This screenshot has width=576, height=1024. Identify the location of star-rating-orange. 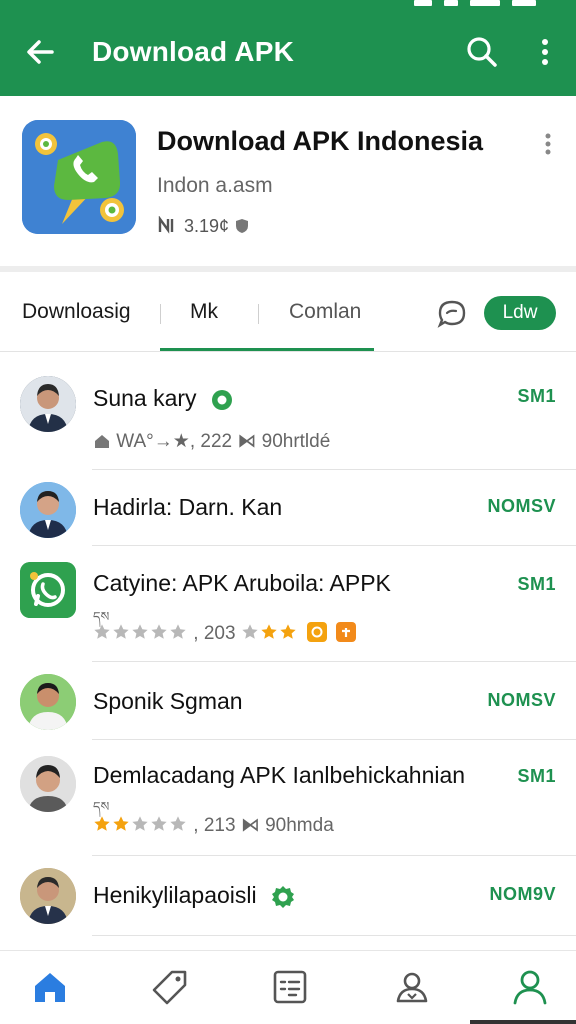
(269, 633).